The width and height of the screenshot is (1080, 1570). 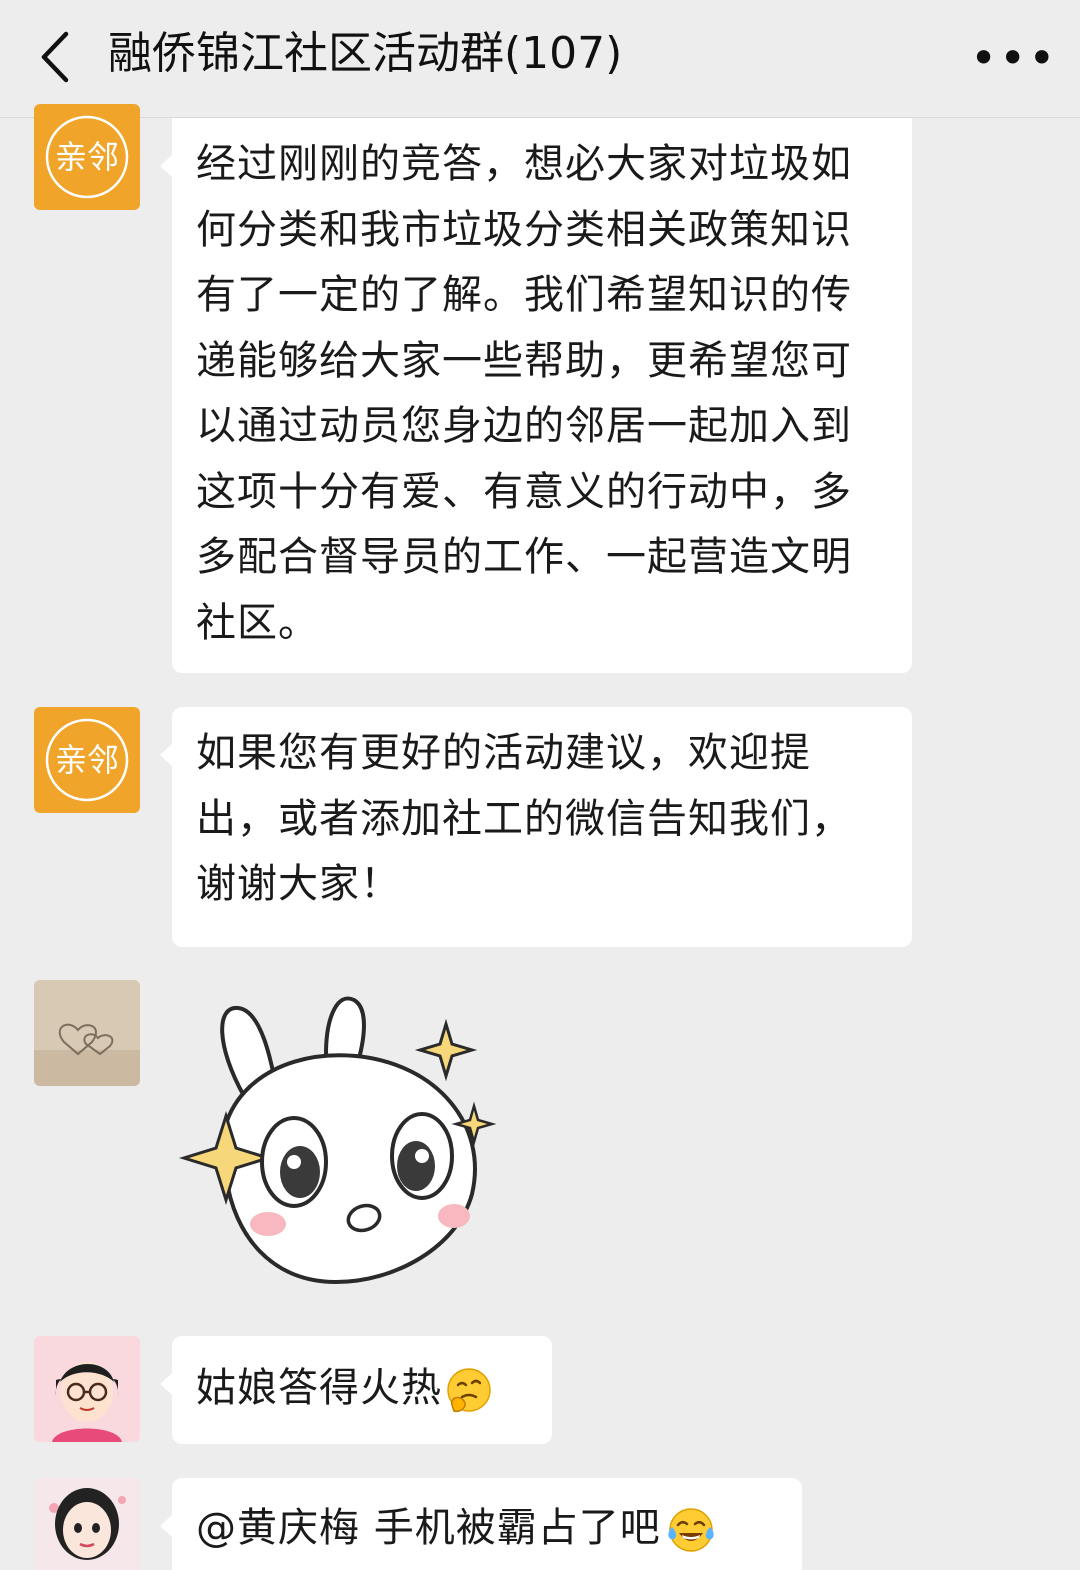 What do you see at coordinates (691, 1530) in the screenshot?
I see `tears-of-joy-emoji` at bounding box center [691, 1530].